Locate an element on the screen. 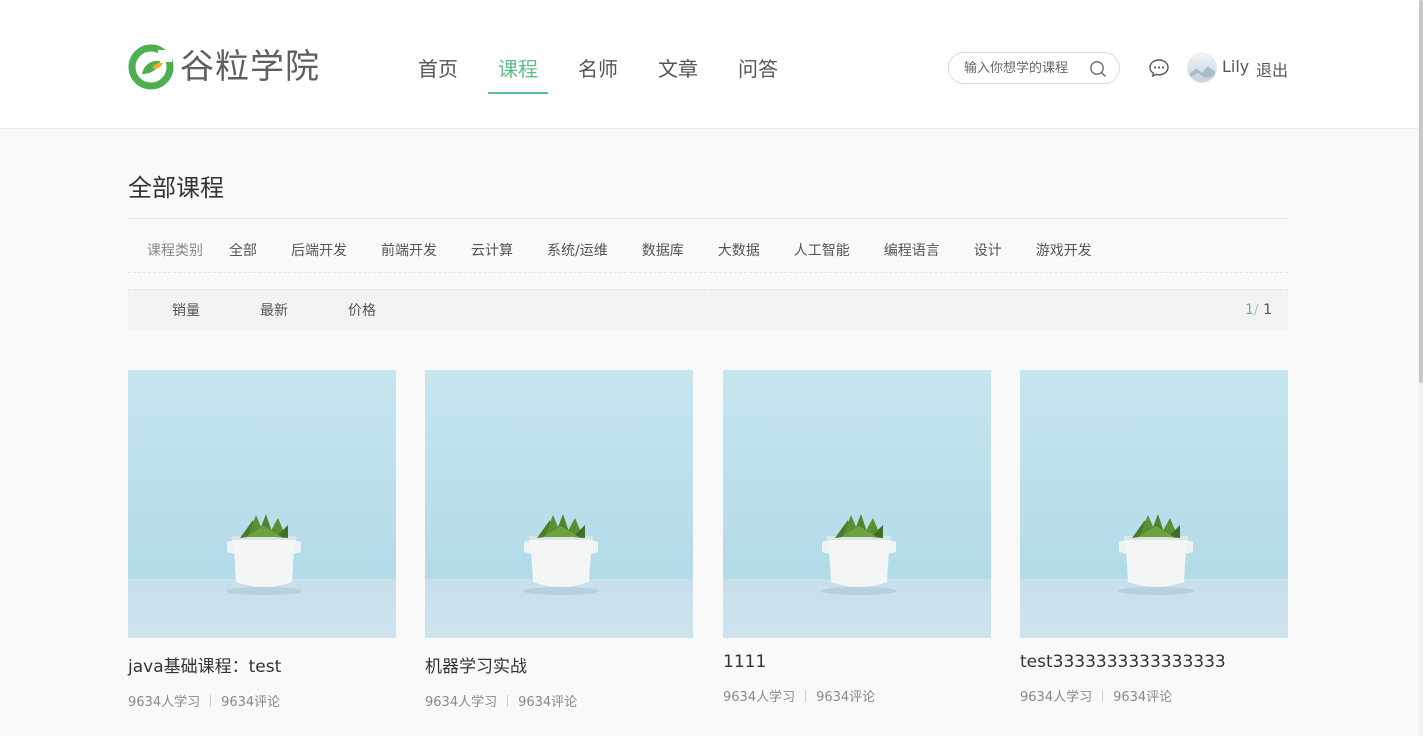 The image size is (1423, 736). site-logo: 谷粒学院 is located at coordinates (224, 67).